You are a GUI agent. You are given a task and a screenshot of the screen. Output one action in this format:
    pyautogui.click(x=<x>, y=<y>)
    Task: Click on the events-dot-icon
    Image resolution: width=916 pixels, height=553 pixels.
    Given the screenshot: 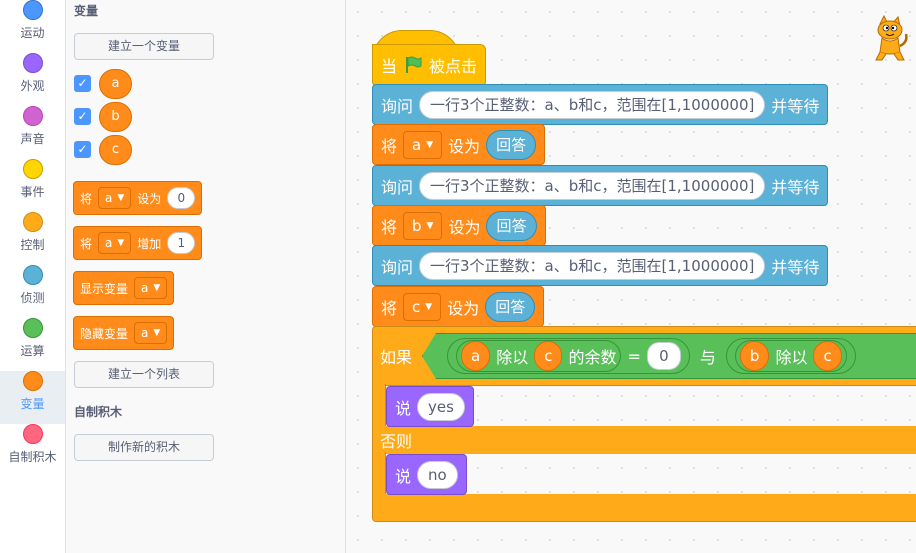 What is the action you would take?
    pyautogui.click(x=32, y=169)
    